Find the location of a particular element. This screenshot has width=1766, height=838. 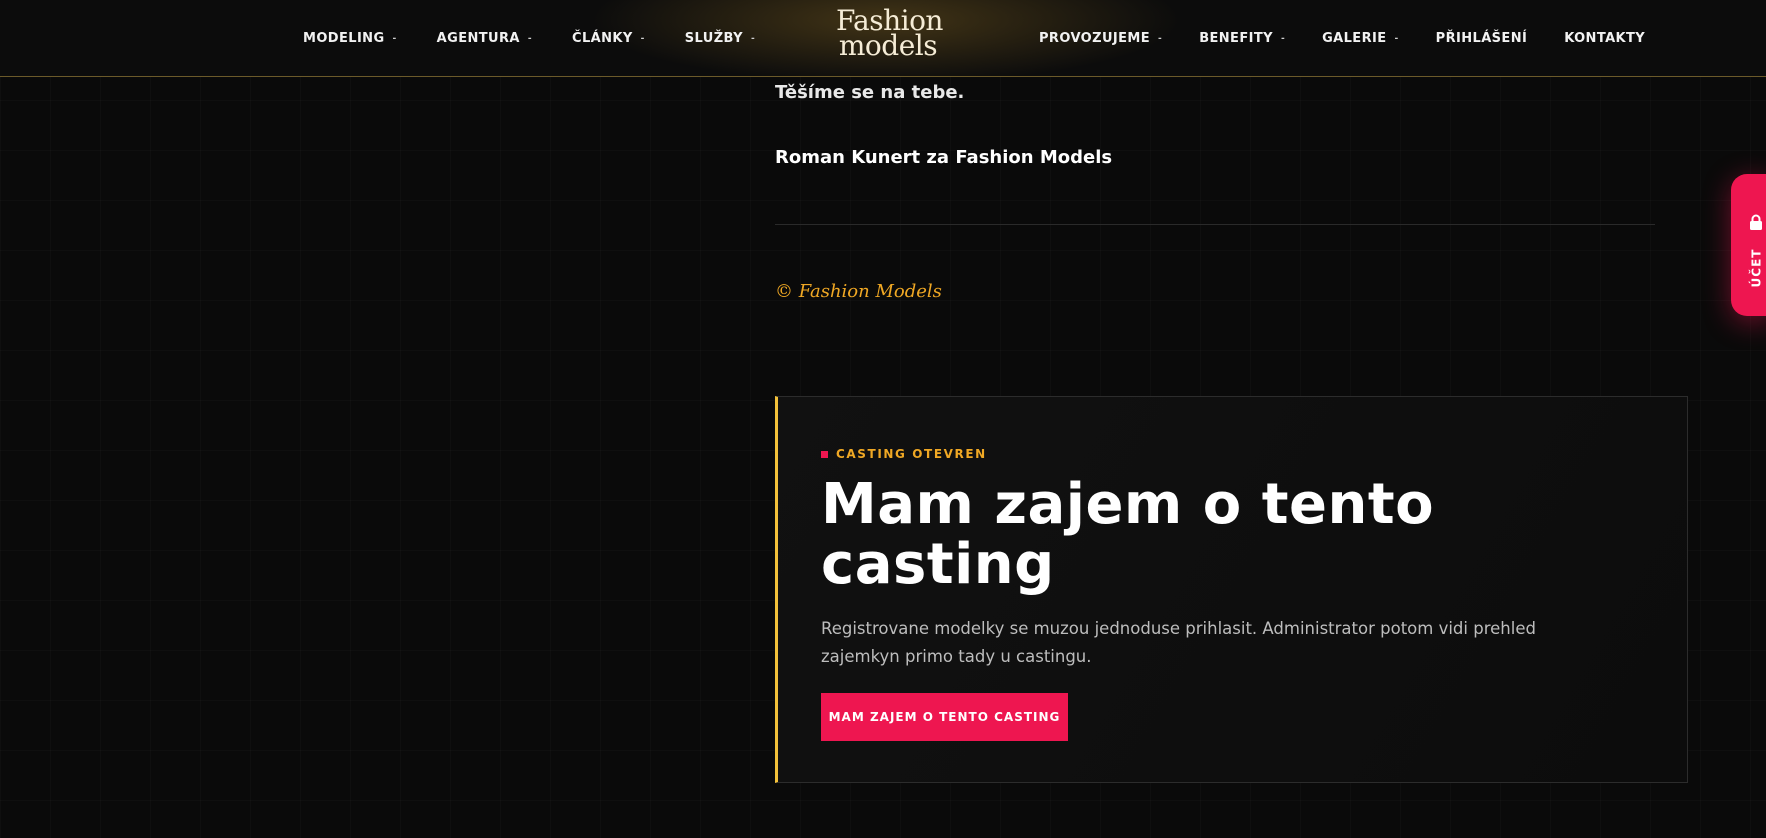

casting-interest-button: MAM ZAJEM O TENTO CASTING is located at coordinates (944, 717).